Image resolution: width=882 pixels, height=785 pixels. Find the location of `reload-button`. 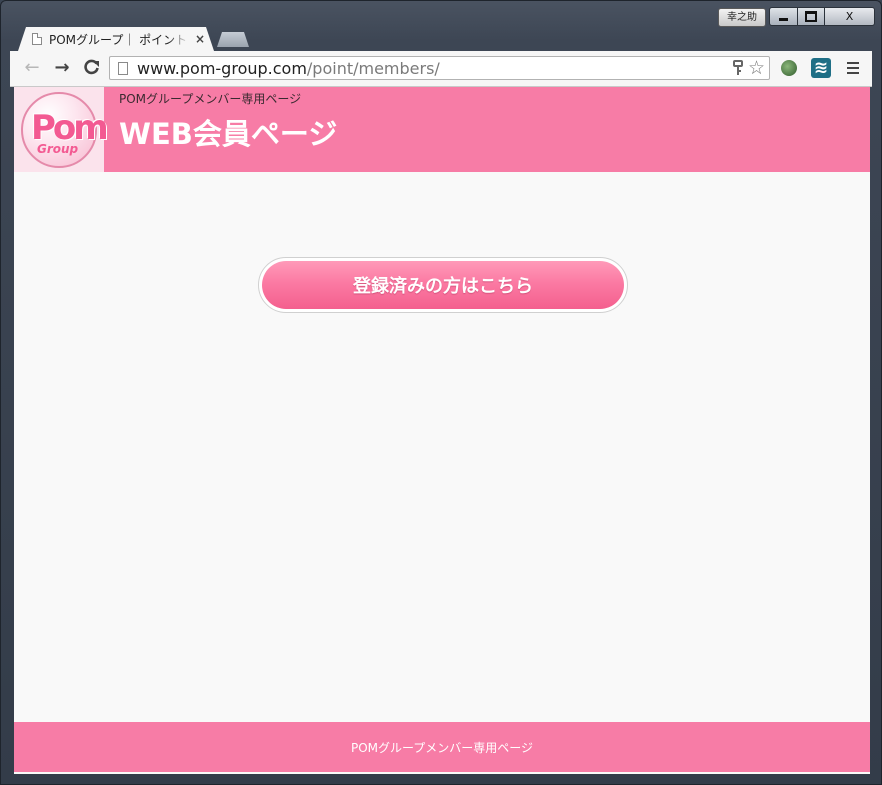

reload-button is located at coordinates (91, 68).